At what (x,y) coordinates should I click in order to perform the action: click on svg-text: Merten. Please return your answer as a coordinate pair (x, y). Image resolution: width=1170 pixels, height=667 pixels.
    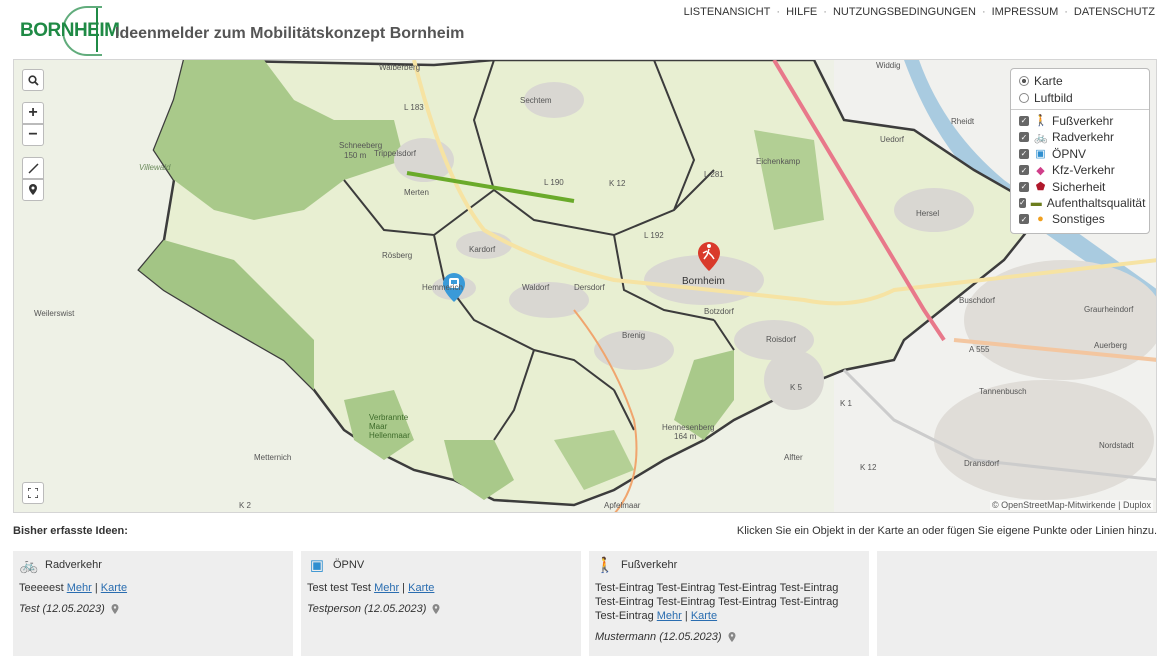
    Looking at the image, I should click on (416, 192).